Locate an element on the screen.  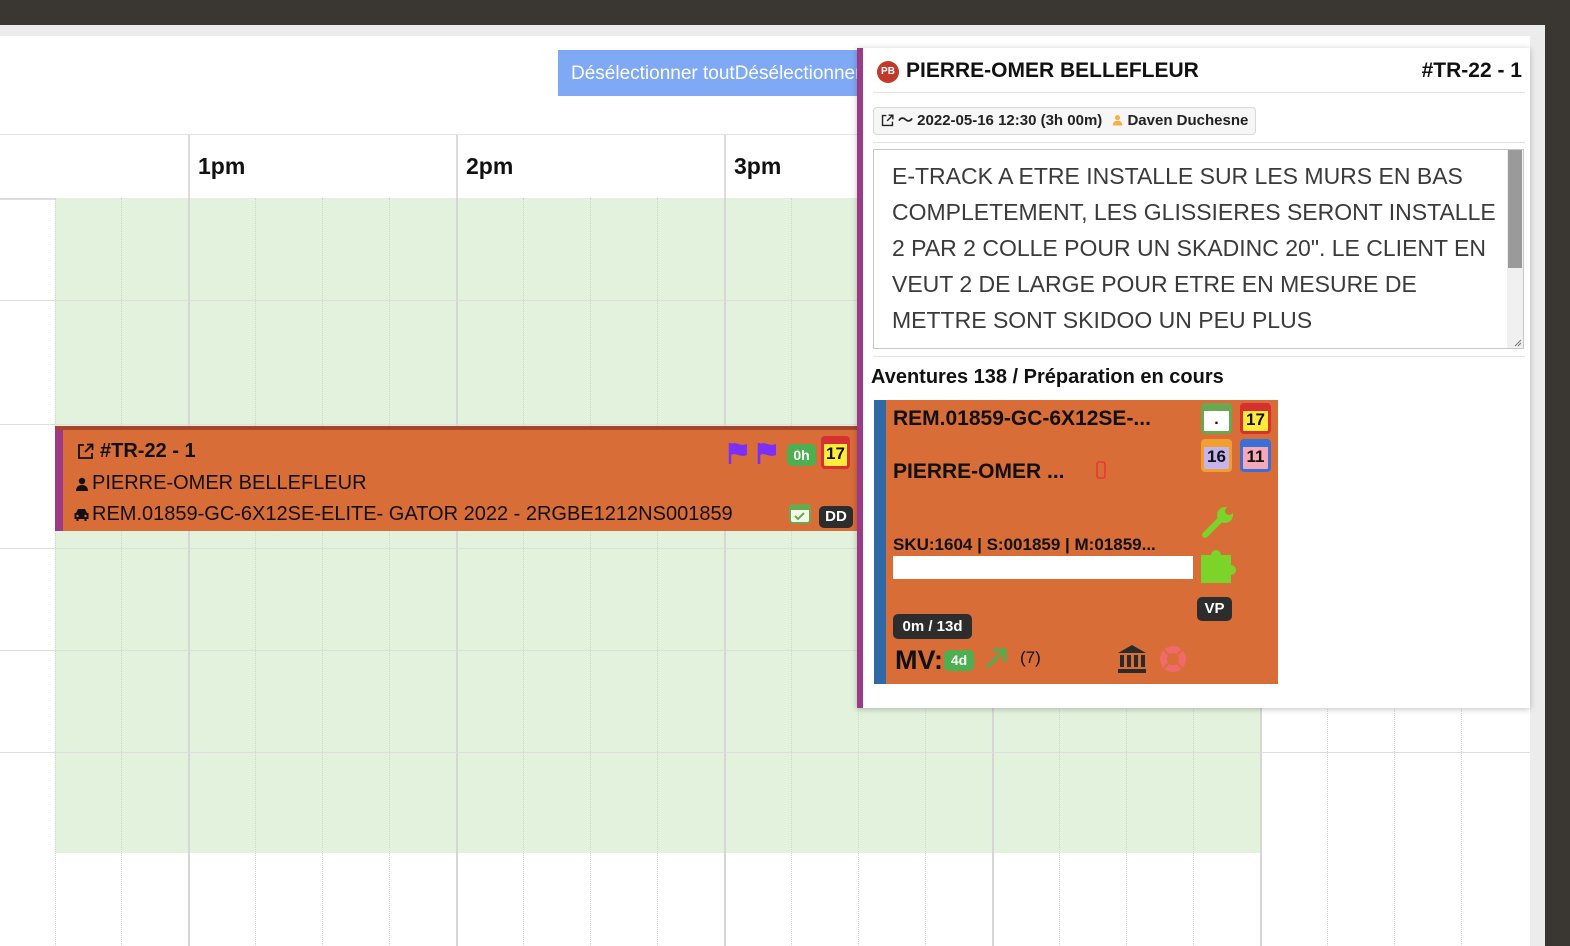
unit-progress-field is located at coordinates (1043, 567).